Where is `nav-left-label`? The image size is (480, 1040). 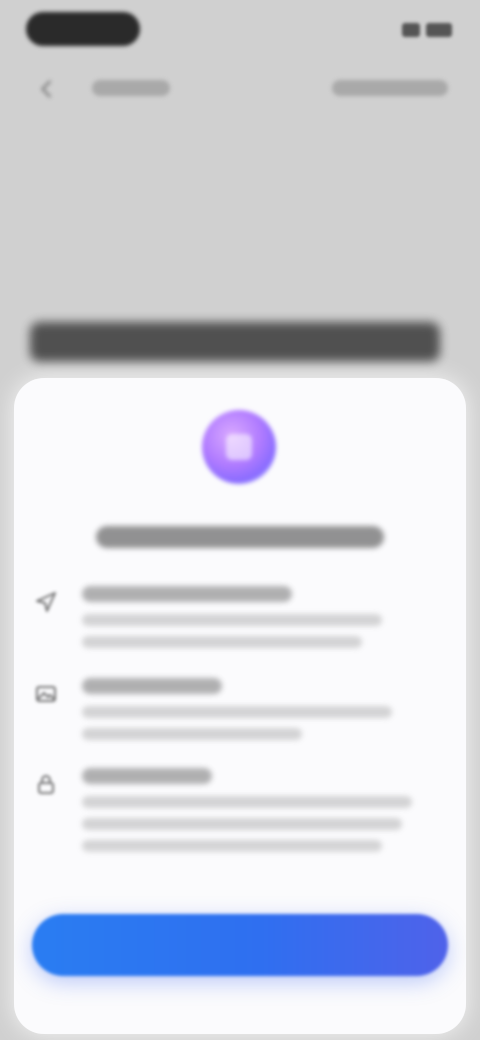 nav-left-label is located at coordinates (131, 88).